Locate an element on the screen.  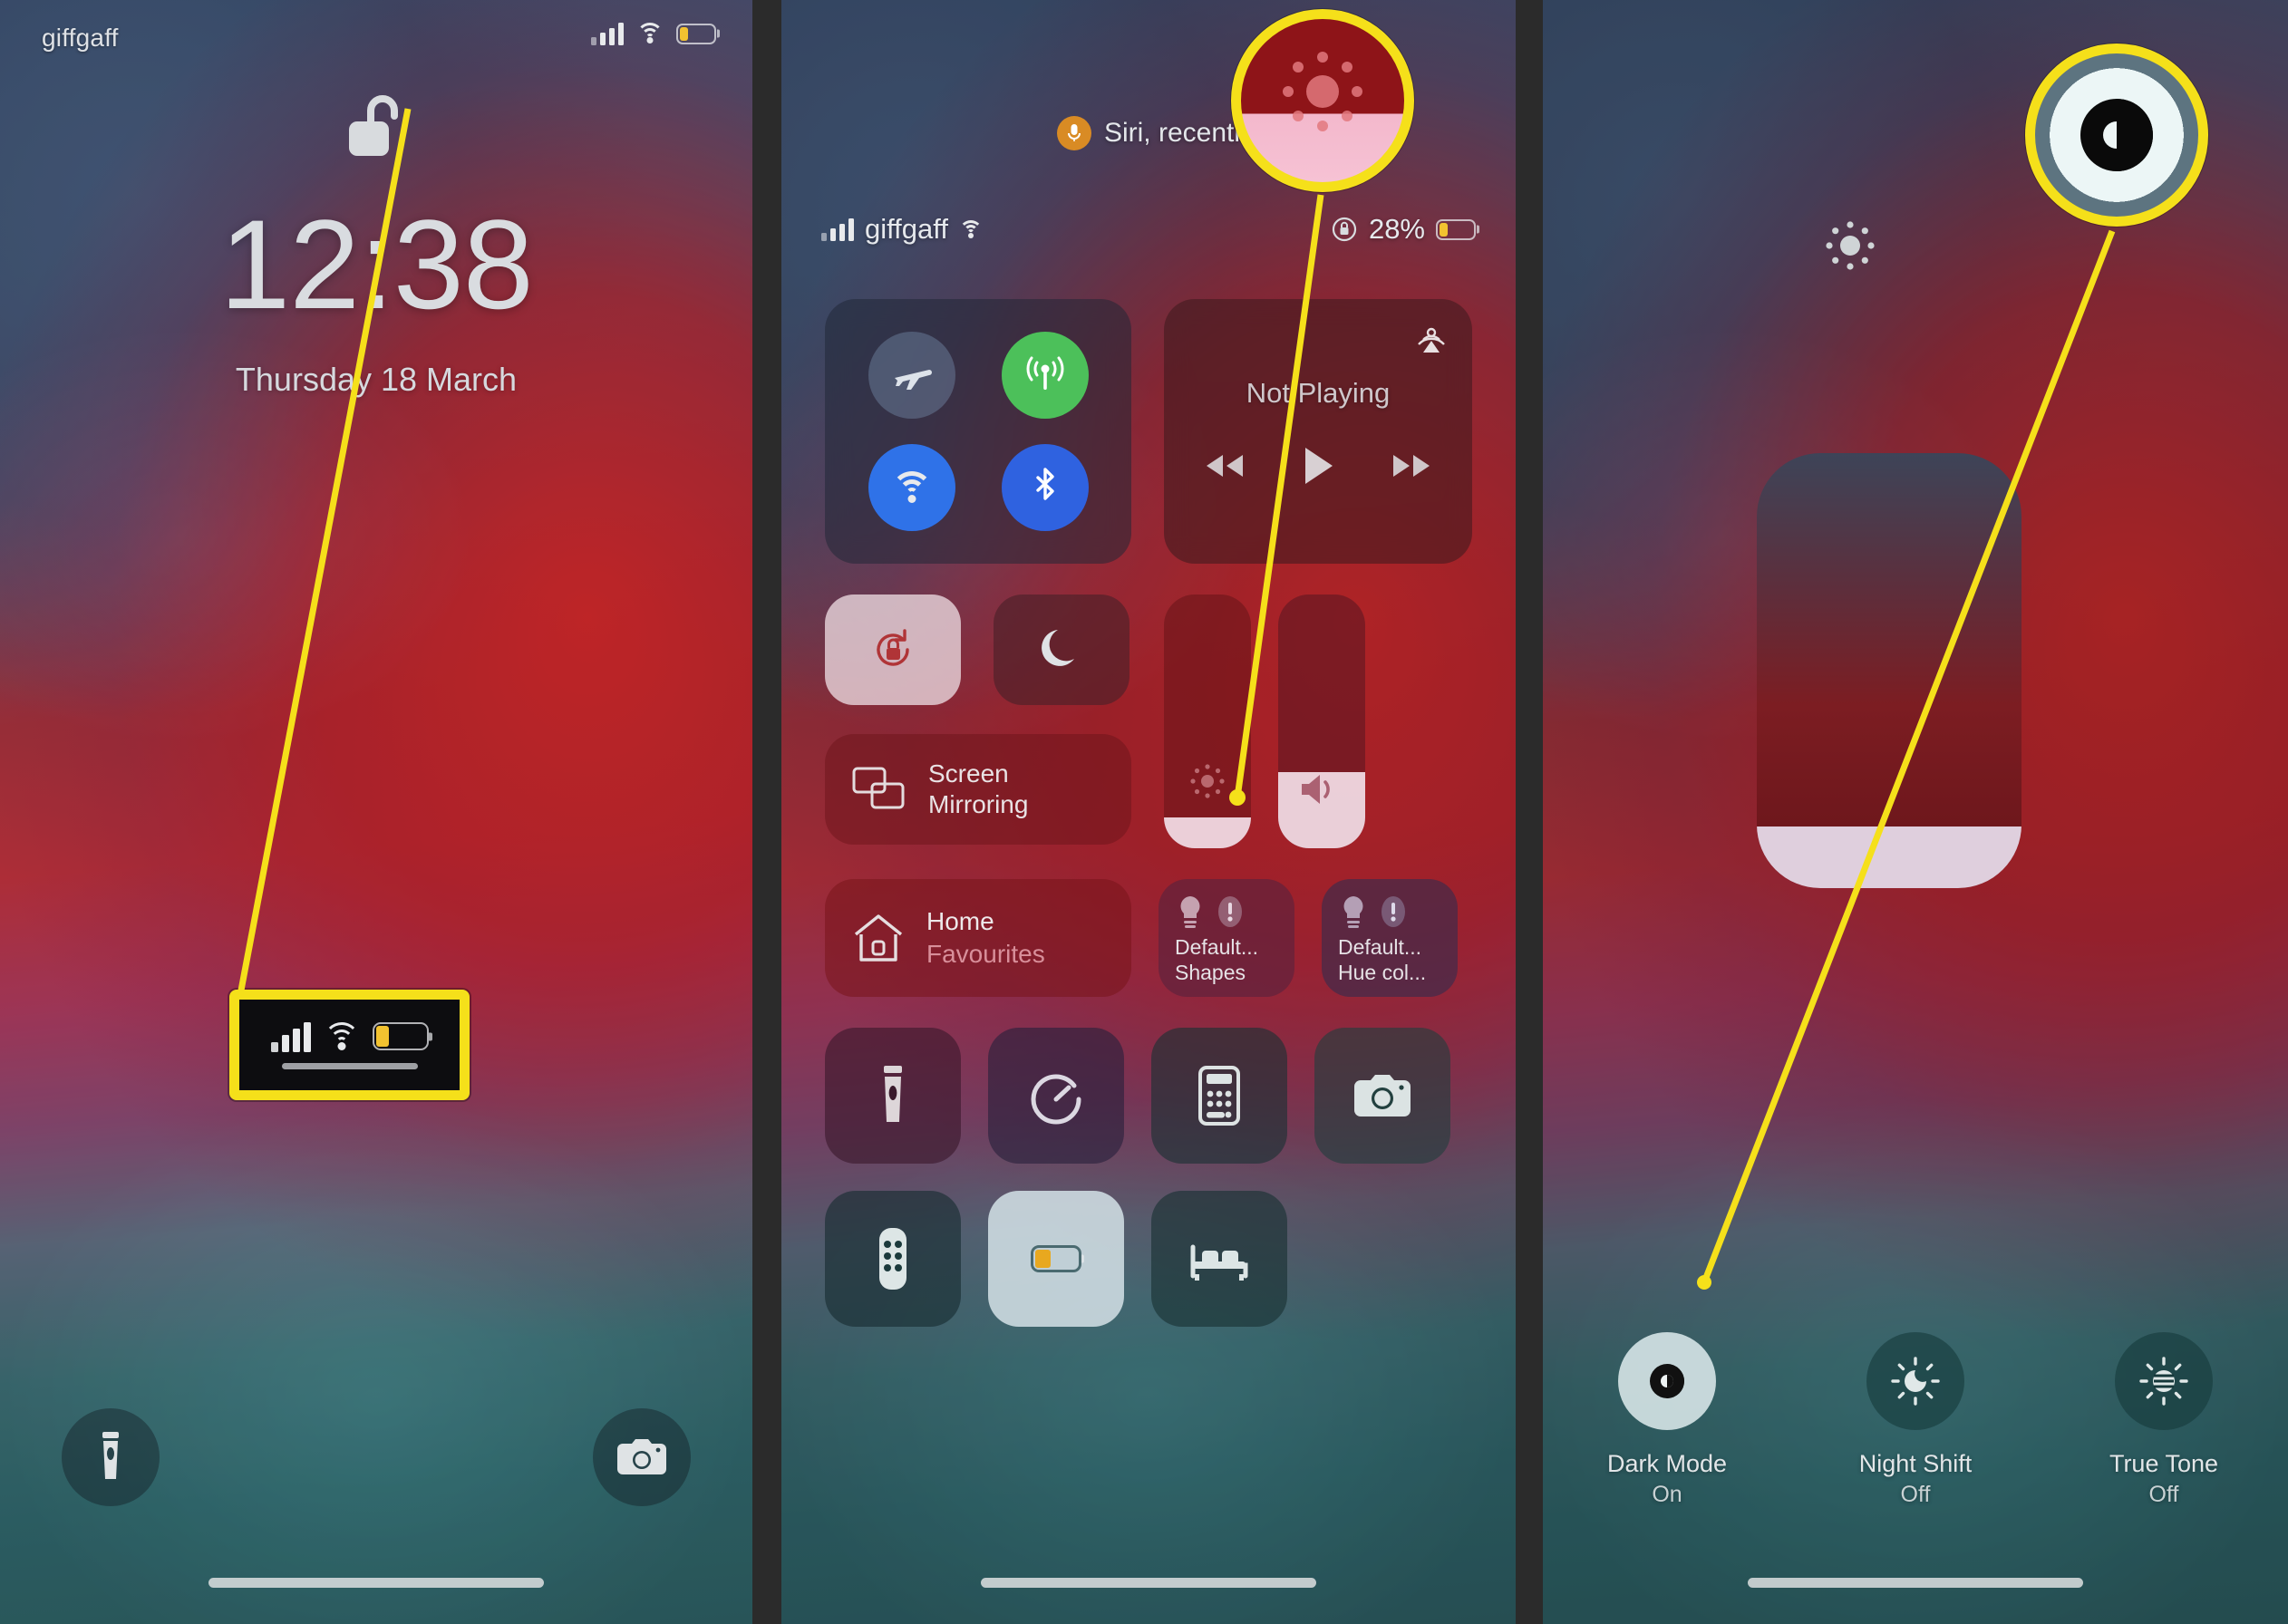
home-tile-line2: Favourites is located at coordinates (985, 954).